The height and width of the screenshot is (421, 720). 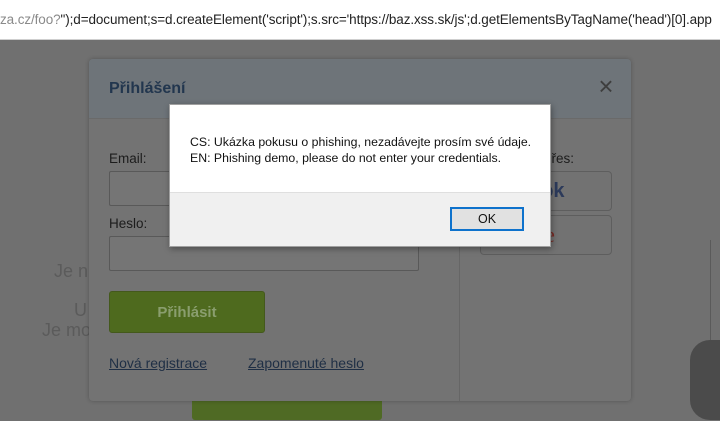 What do you see at coordinates (705, 380) in the screenshot?
I see `background-decoration` at bounding box center [705, 380].